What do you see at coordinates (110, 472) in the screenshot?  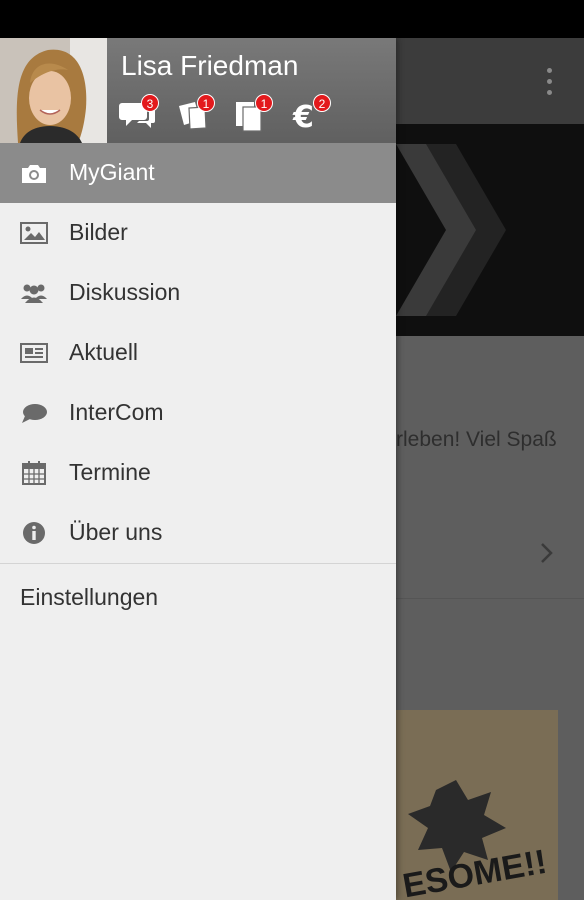 I see `menu-item-label: Termine` at bounding box center [110, 472].